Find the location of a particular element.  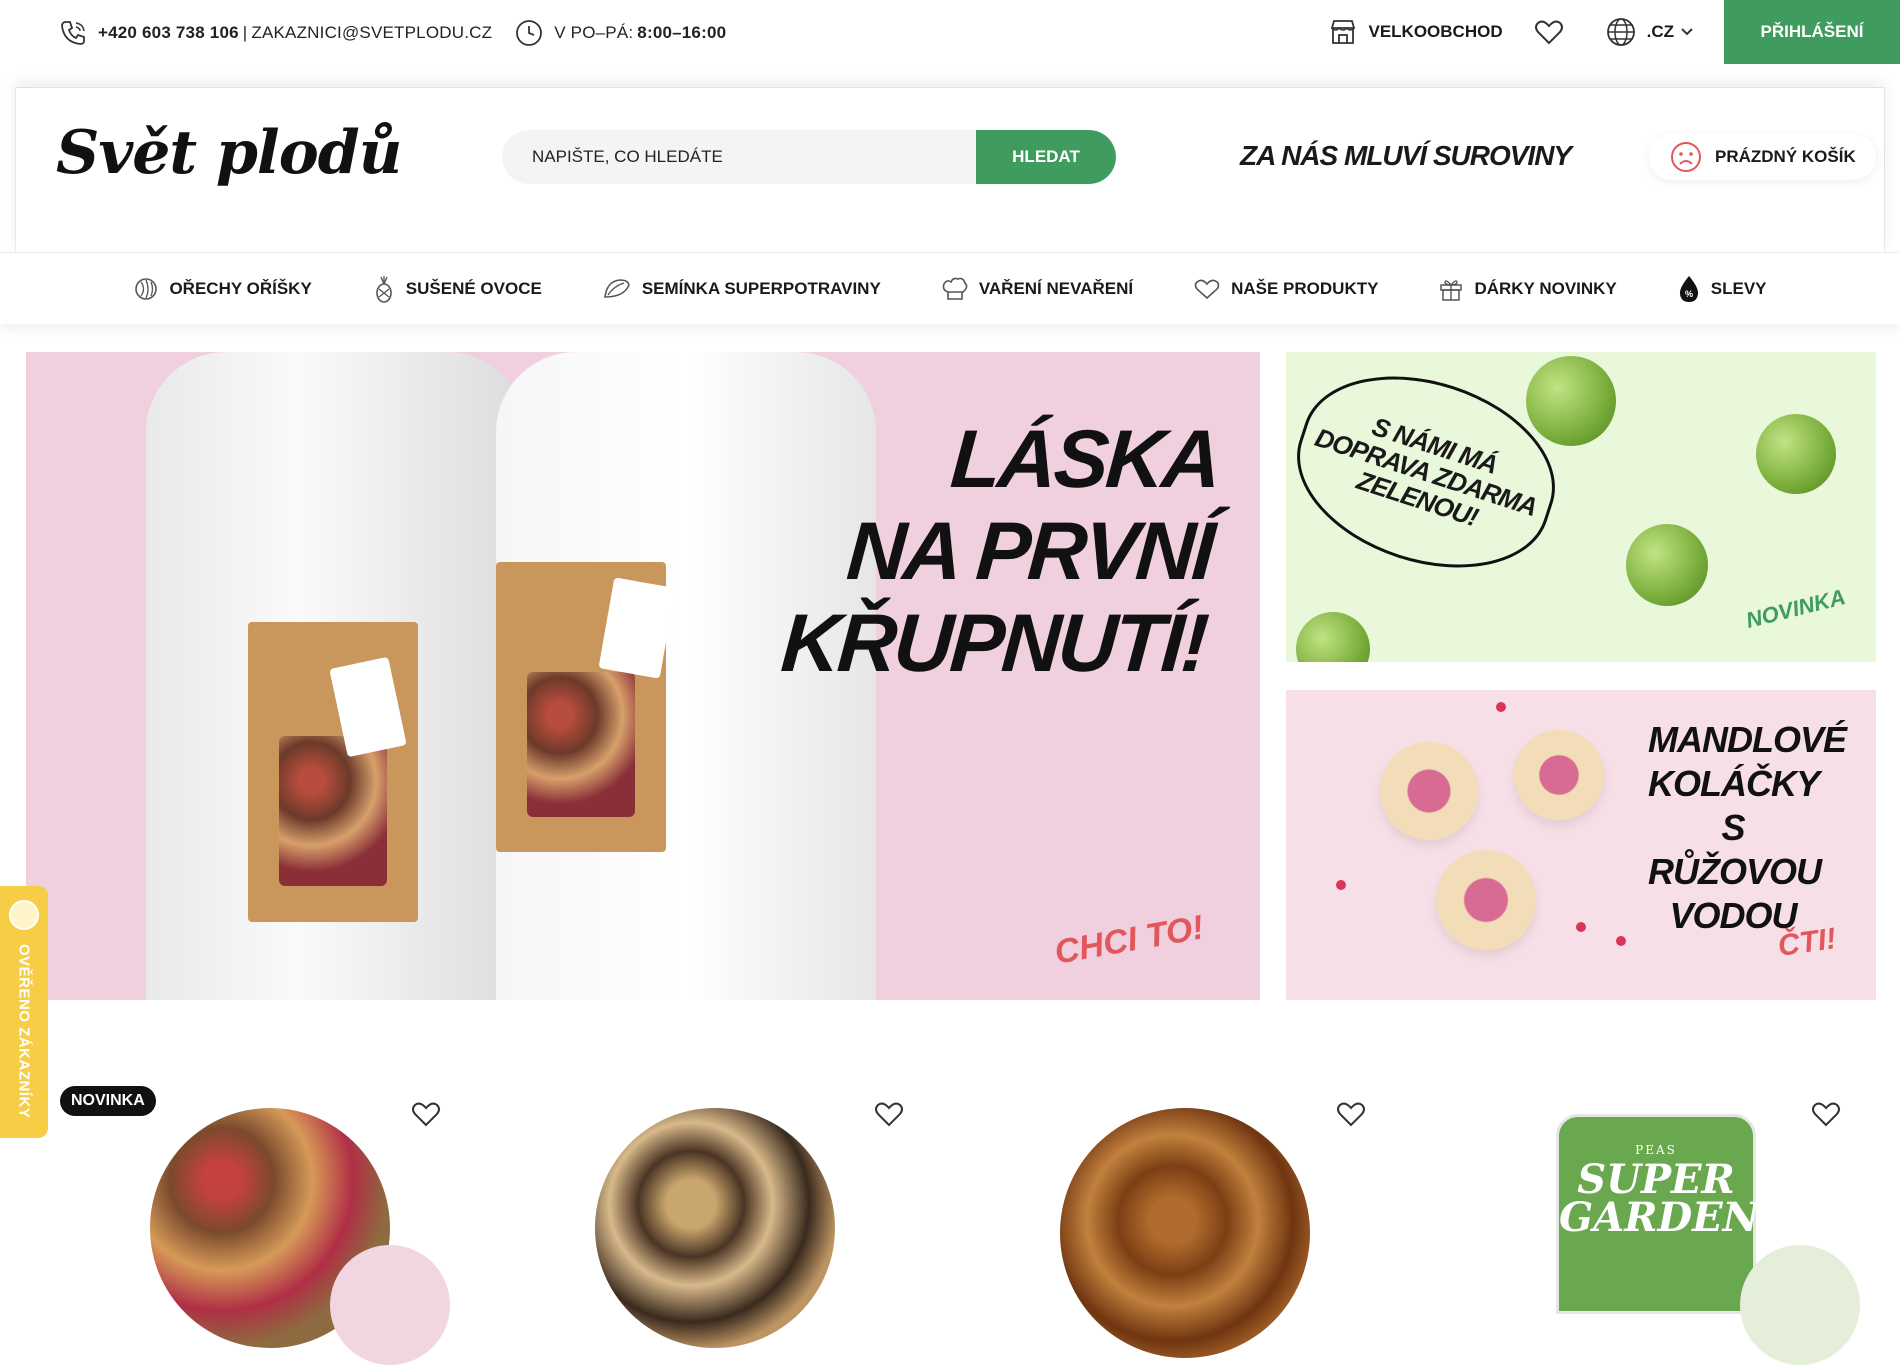

nav-label: OŘECHY OŘÍŠKY is located at coordinates (240, 288).